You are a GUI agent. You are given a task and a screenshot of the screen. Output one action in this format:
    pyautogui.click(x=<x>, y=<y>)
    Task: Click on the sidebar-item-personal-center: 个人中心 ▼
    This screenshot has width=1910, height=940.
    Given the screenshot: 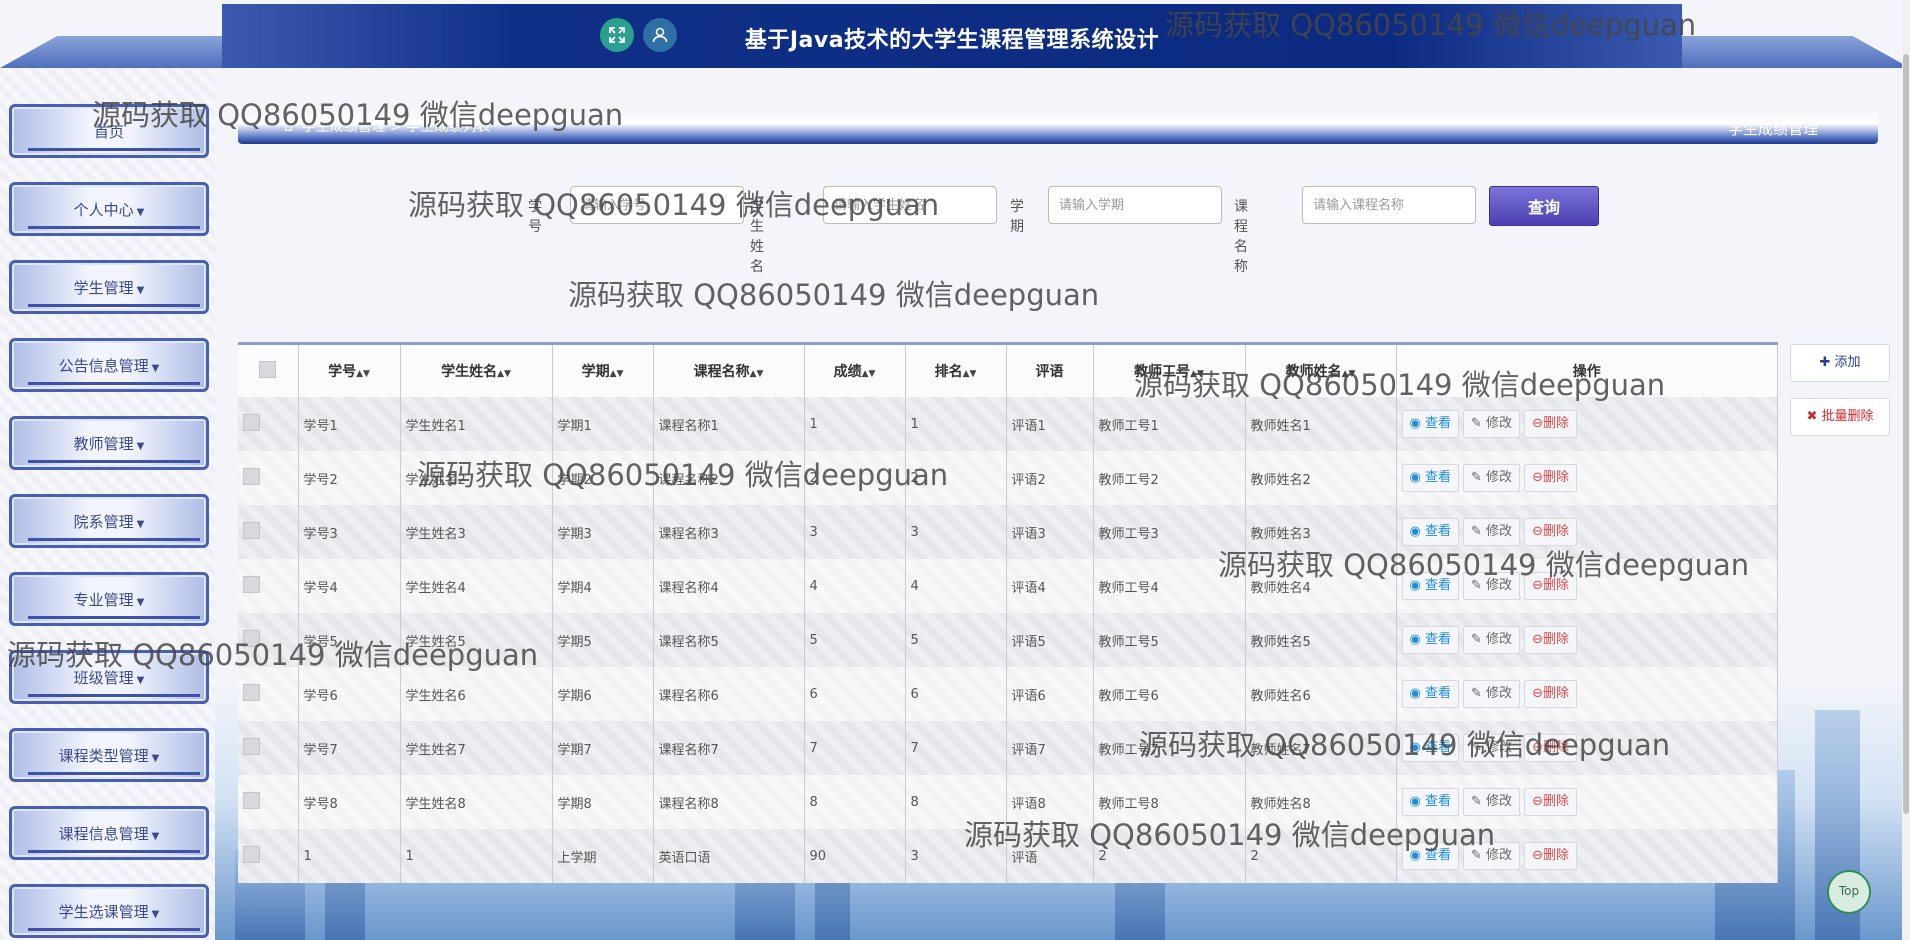 What is the action you would take?
    pyautogui.click(x=109, y=209)
    